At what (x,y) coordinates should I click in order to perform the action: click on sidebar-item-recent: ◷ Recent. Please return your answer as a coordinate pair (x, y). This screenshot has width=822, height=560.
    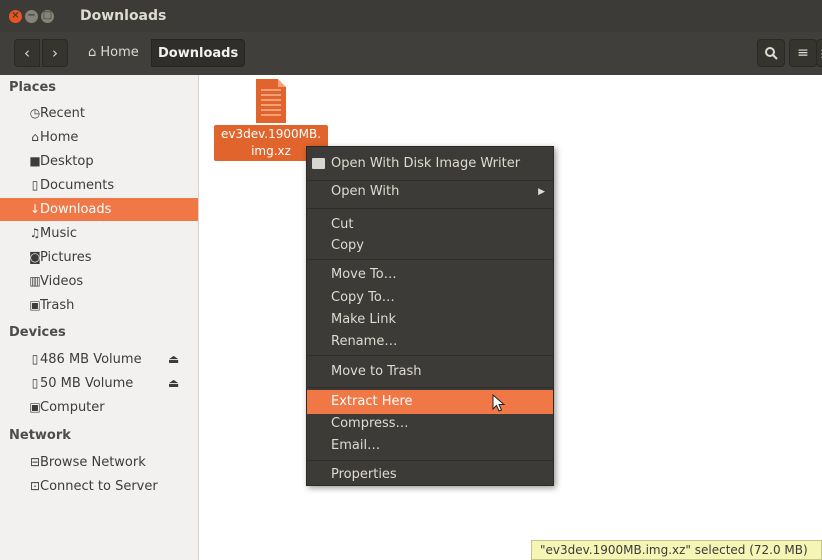
    Looking at the image, I should click on (99, 113).